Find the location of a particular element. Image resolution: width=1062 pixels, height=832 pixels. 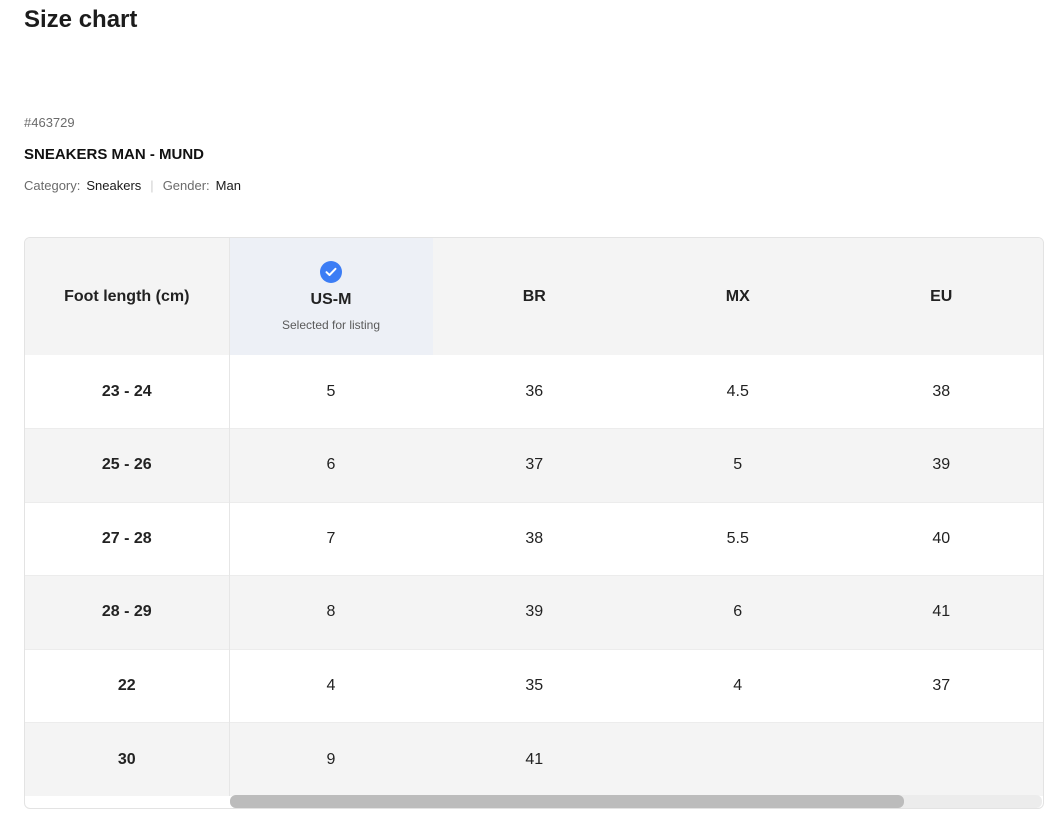

selected-for-listing-note: Selected for listing is located at coordinates (331, 325).